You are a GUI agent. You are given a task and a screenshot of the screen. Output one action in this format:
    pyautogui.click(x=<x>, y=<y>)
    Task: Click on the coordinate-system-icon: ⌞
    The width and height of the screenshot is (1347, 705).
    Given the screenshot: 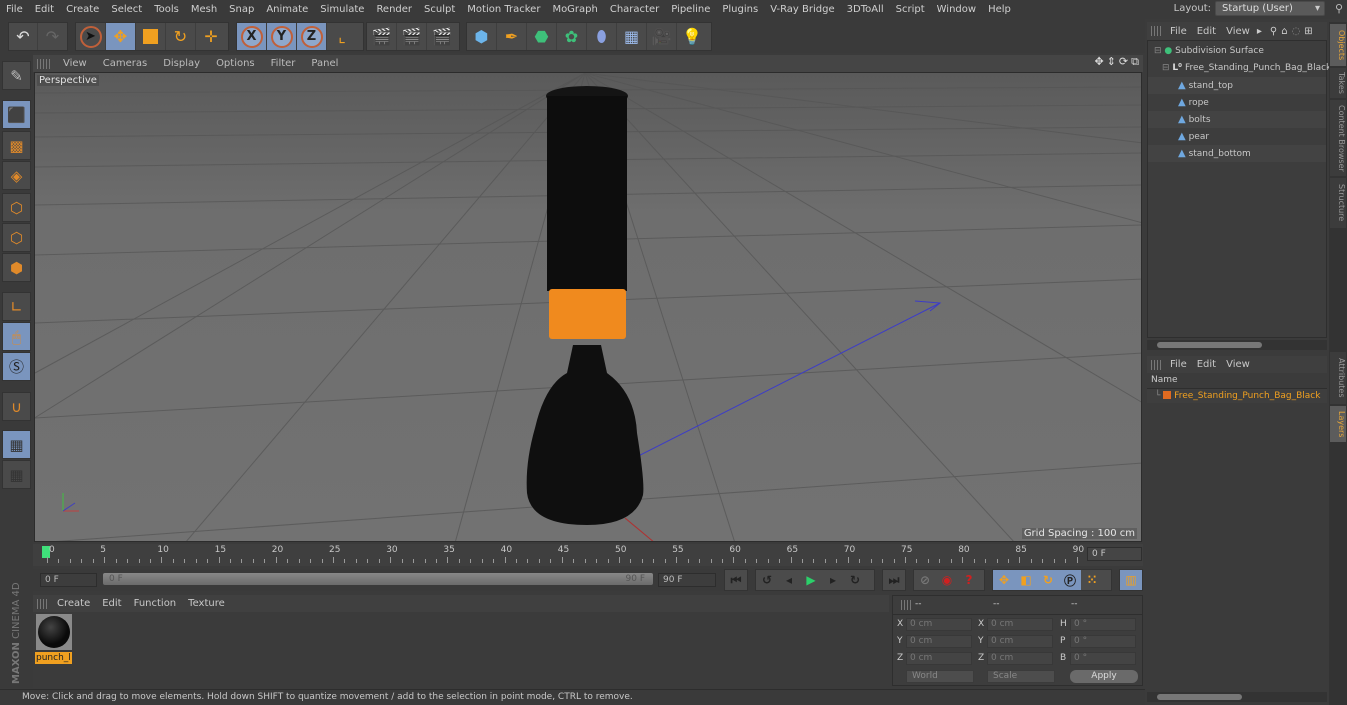 What is the action you would take?
    pyautogui.click(x=342, y=36)
    